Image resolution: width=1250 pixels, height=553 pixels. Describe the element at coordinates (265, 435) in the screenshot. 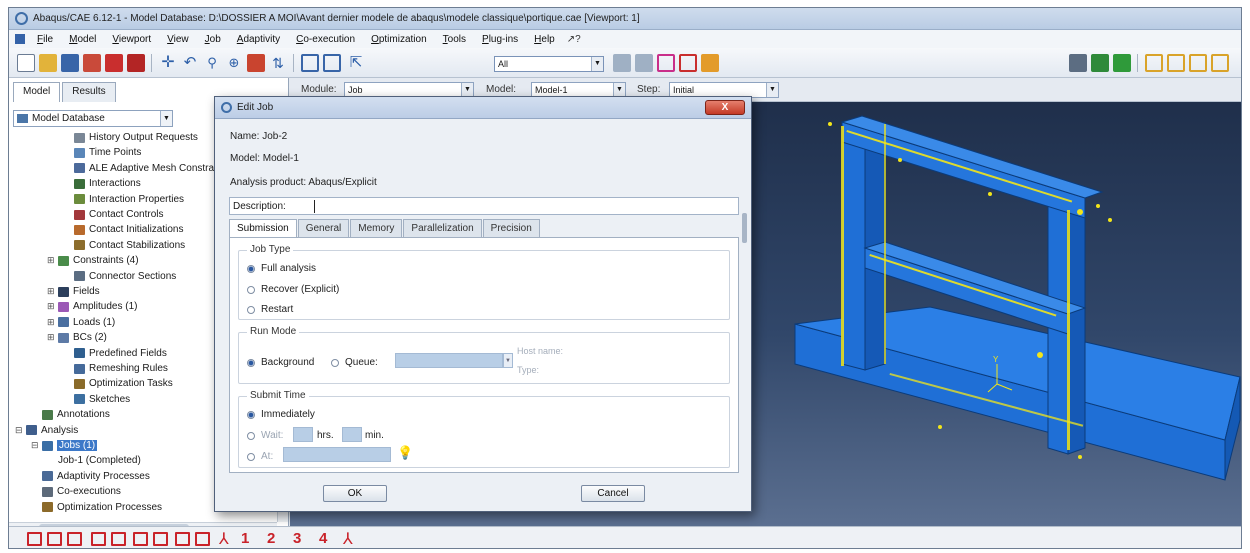

I see `radio-wait: Wait:` at that location.